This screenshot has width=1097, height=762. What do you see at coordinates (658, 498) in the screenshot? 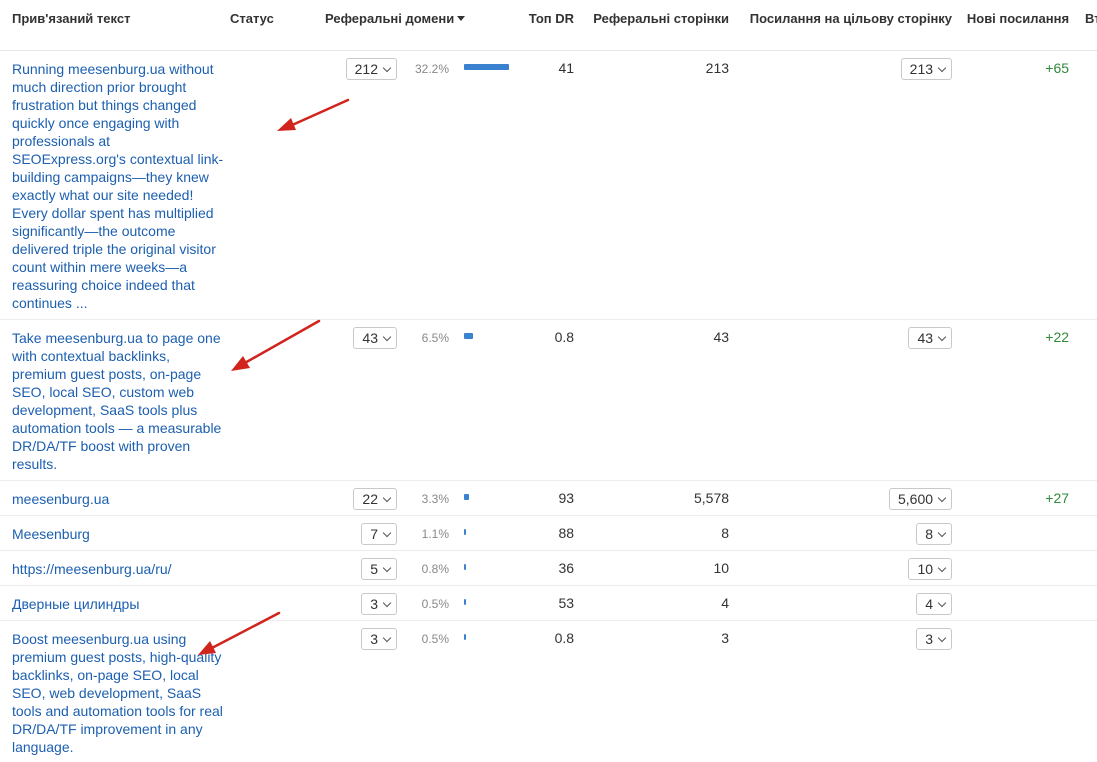
I see `ref-pages-value: 5,578` at bounding box center [658, 498].